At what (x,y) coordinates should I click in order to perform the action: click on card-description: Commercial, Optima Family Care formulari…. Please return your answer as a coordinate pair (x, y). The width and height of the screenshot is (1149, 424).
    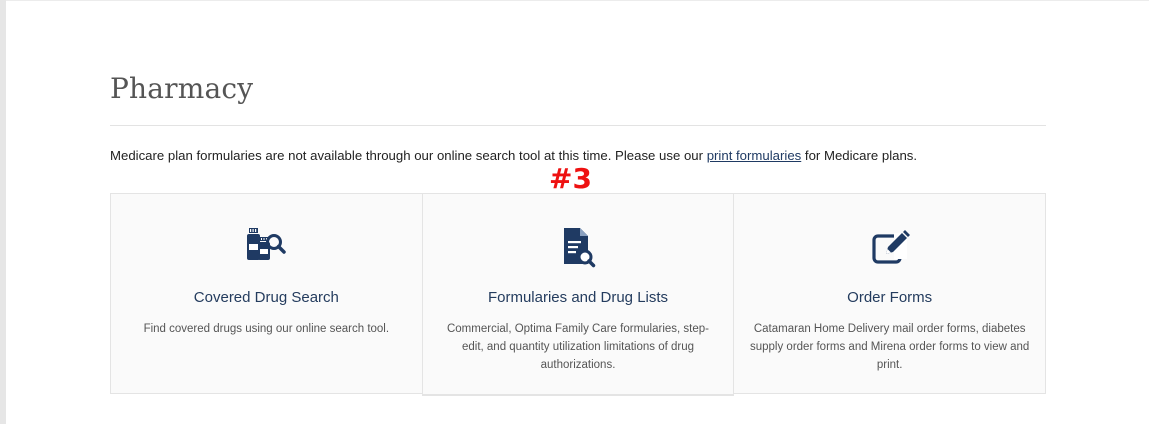
    Looking at the image, I should click on (577, 347).